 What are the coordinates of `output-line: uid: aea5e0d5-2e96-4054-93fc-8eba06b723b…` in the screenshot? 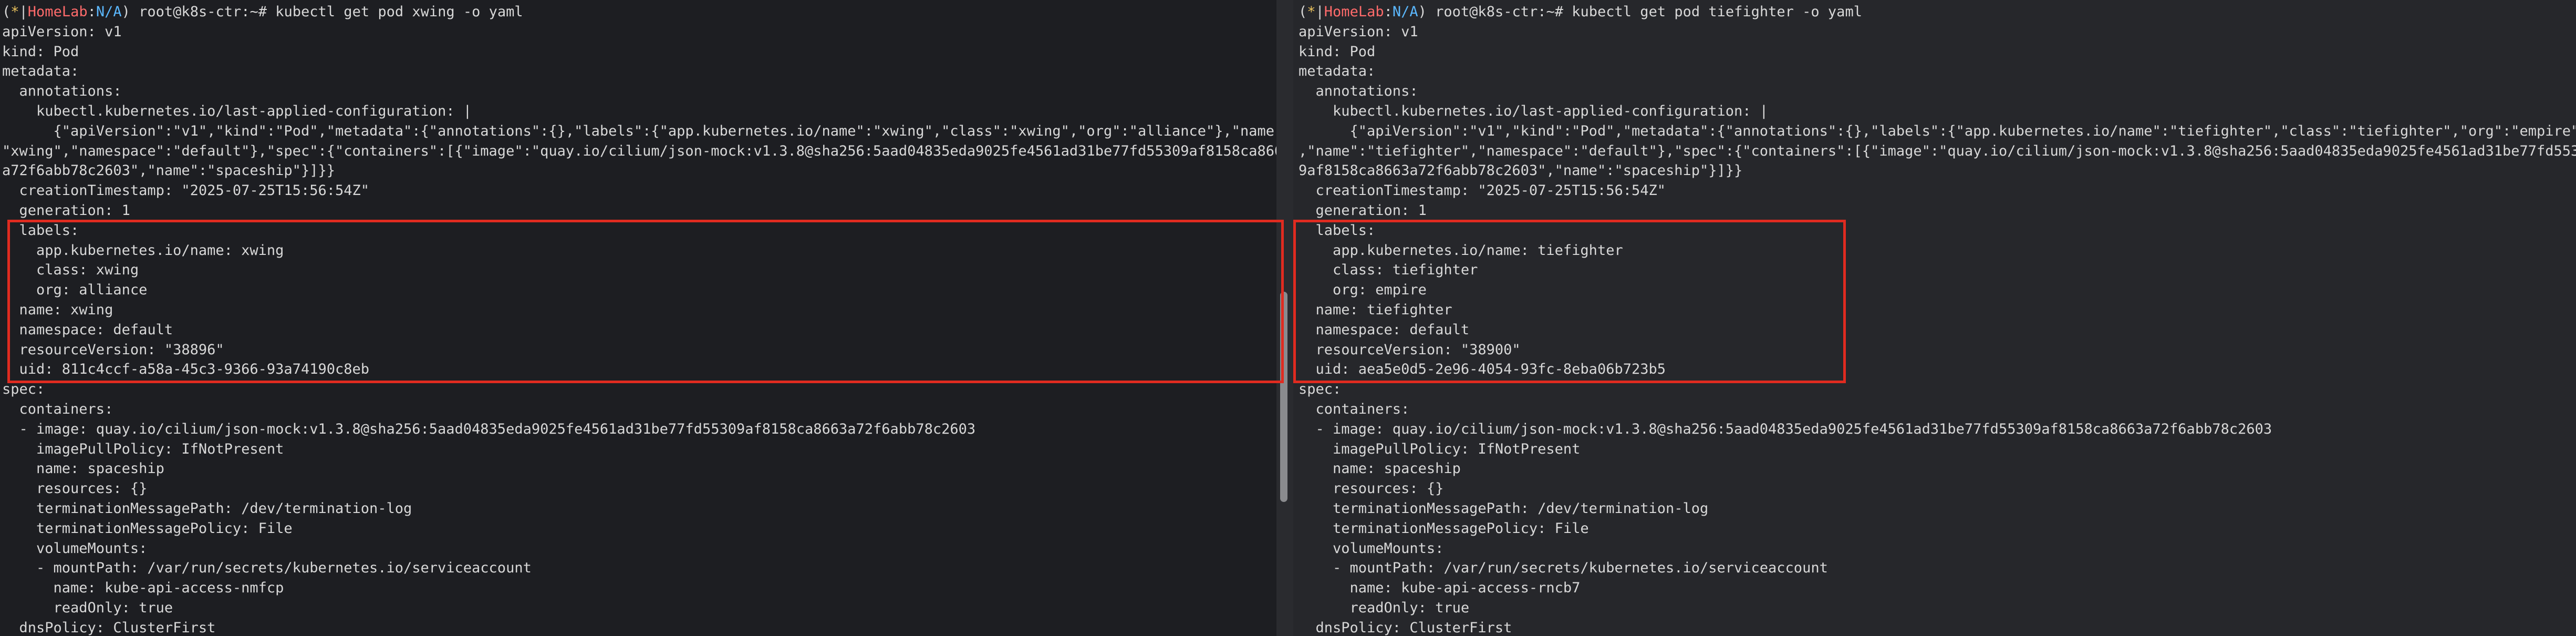 It's located at (1482, 369).